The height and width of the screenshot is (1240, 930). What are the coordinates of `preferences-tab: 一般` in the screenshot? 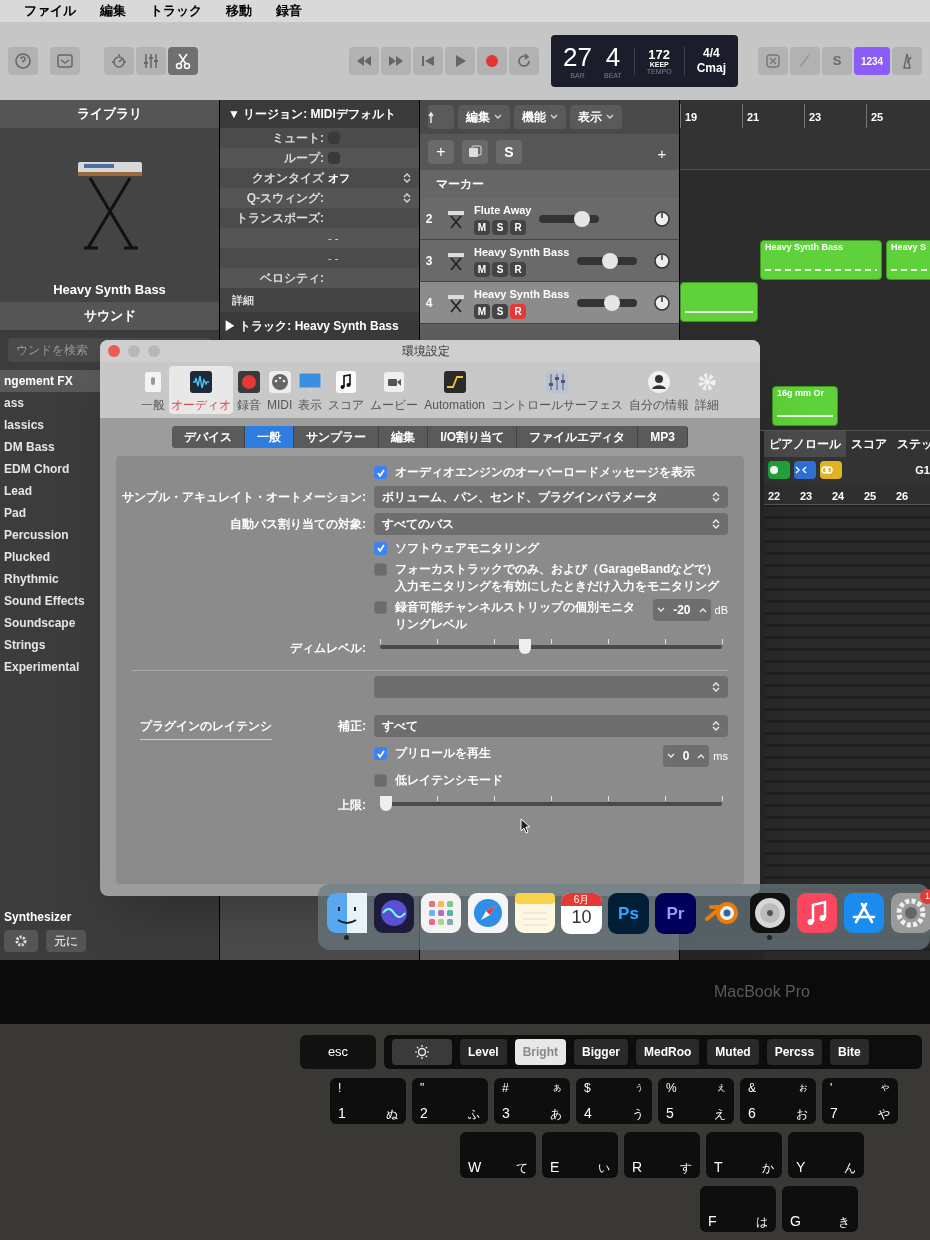 It's located at (270, 437).